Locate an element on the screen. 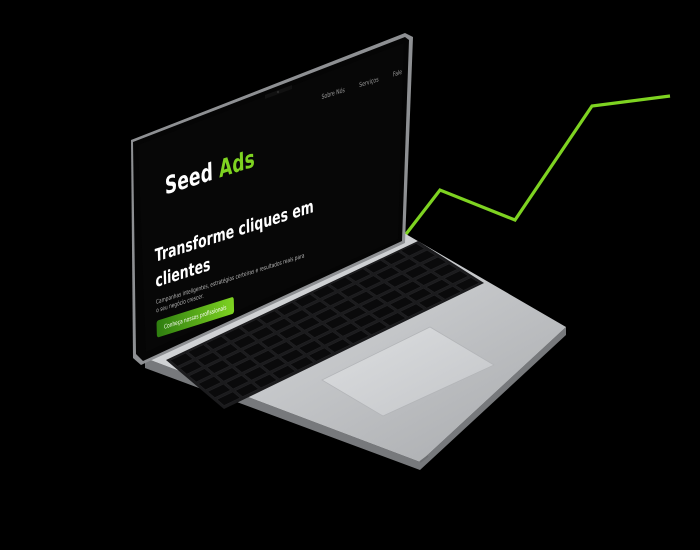  nav-item-servicos: Serviços is located at coordinates (369, 83).